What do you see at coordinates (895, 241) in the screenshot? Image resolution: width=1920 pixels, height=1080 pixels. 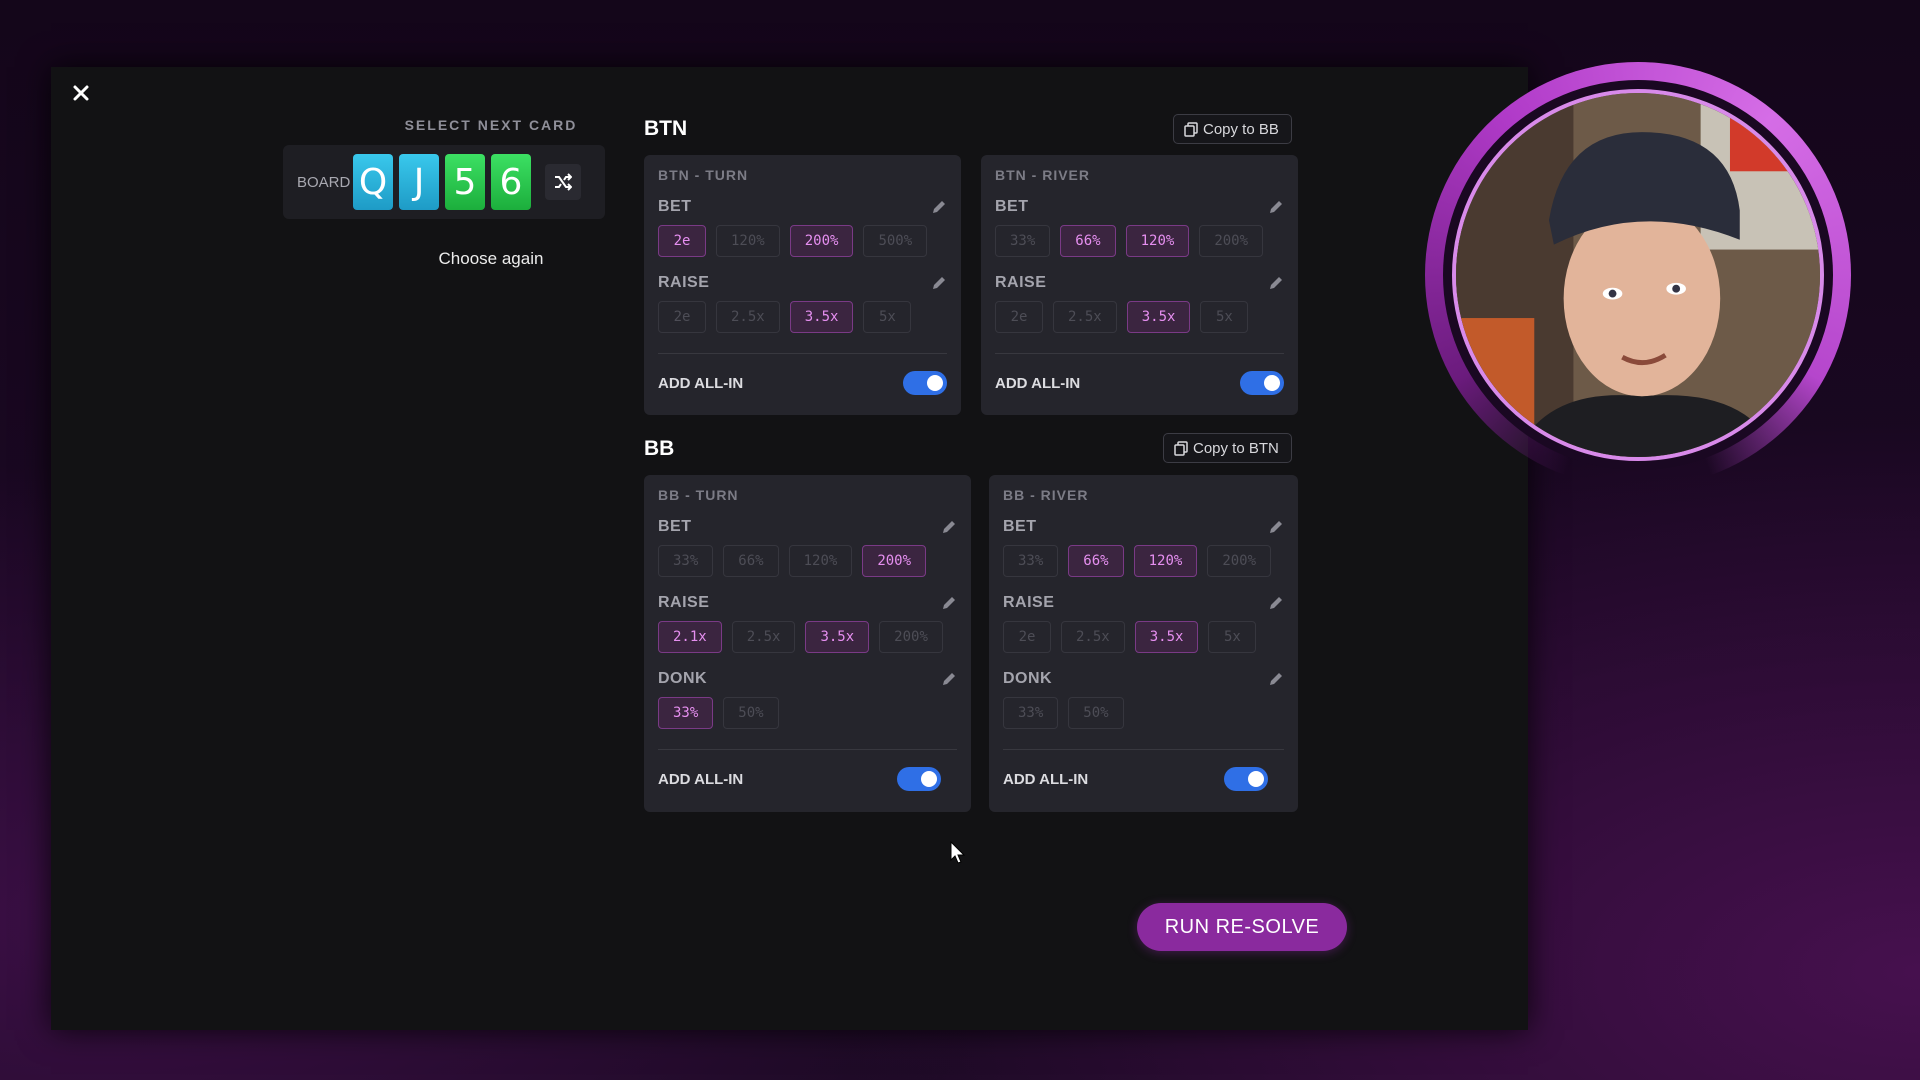 I see `size-chip: 500%` at bounding box center [895, 241].